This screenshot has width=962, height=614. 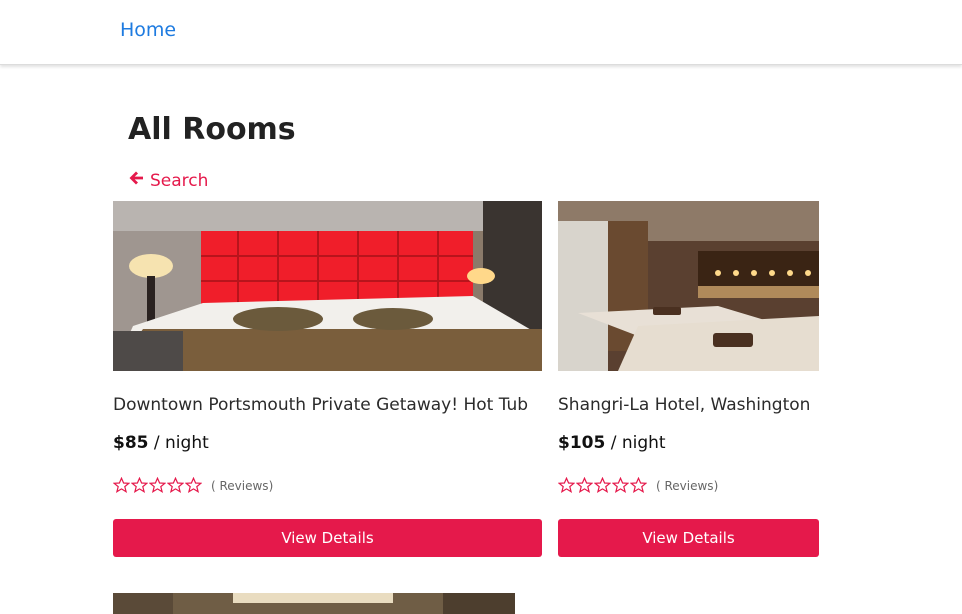 I want to click on back-to-search-link: Search, so click(x=168, y=180).